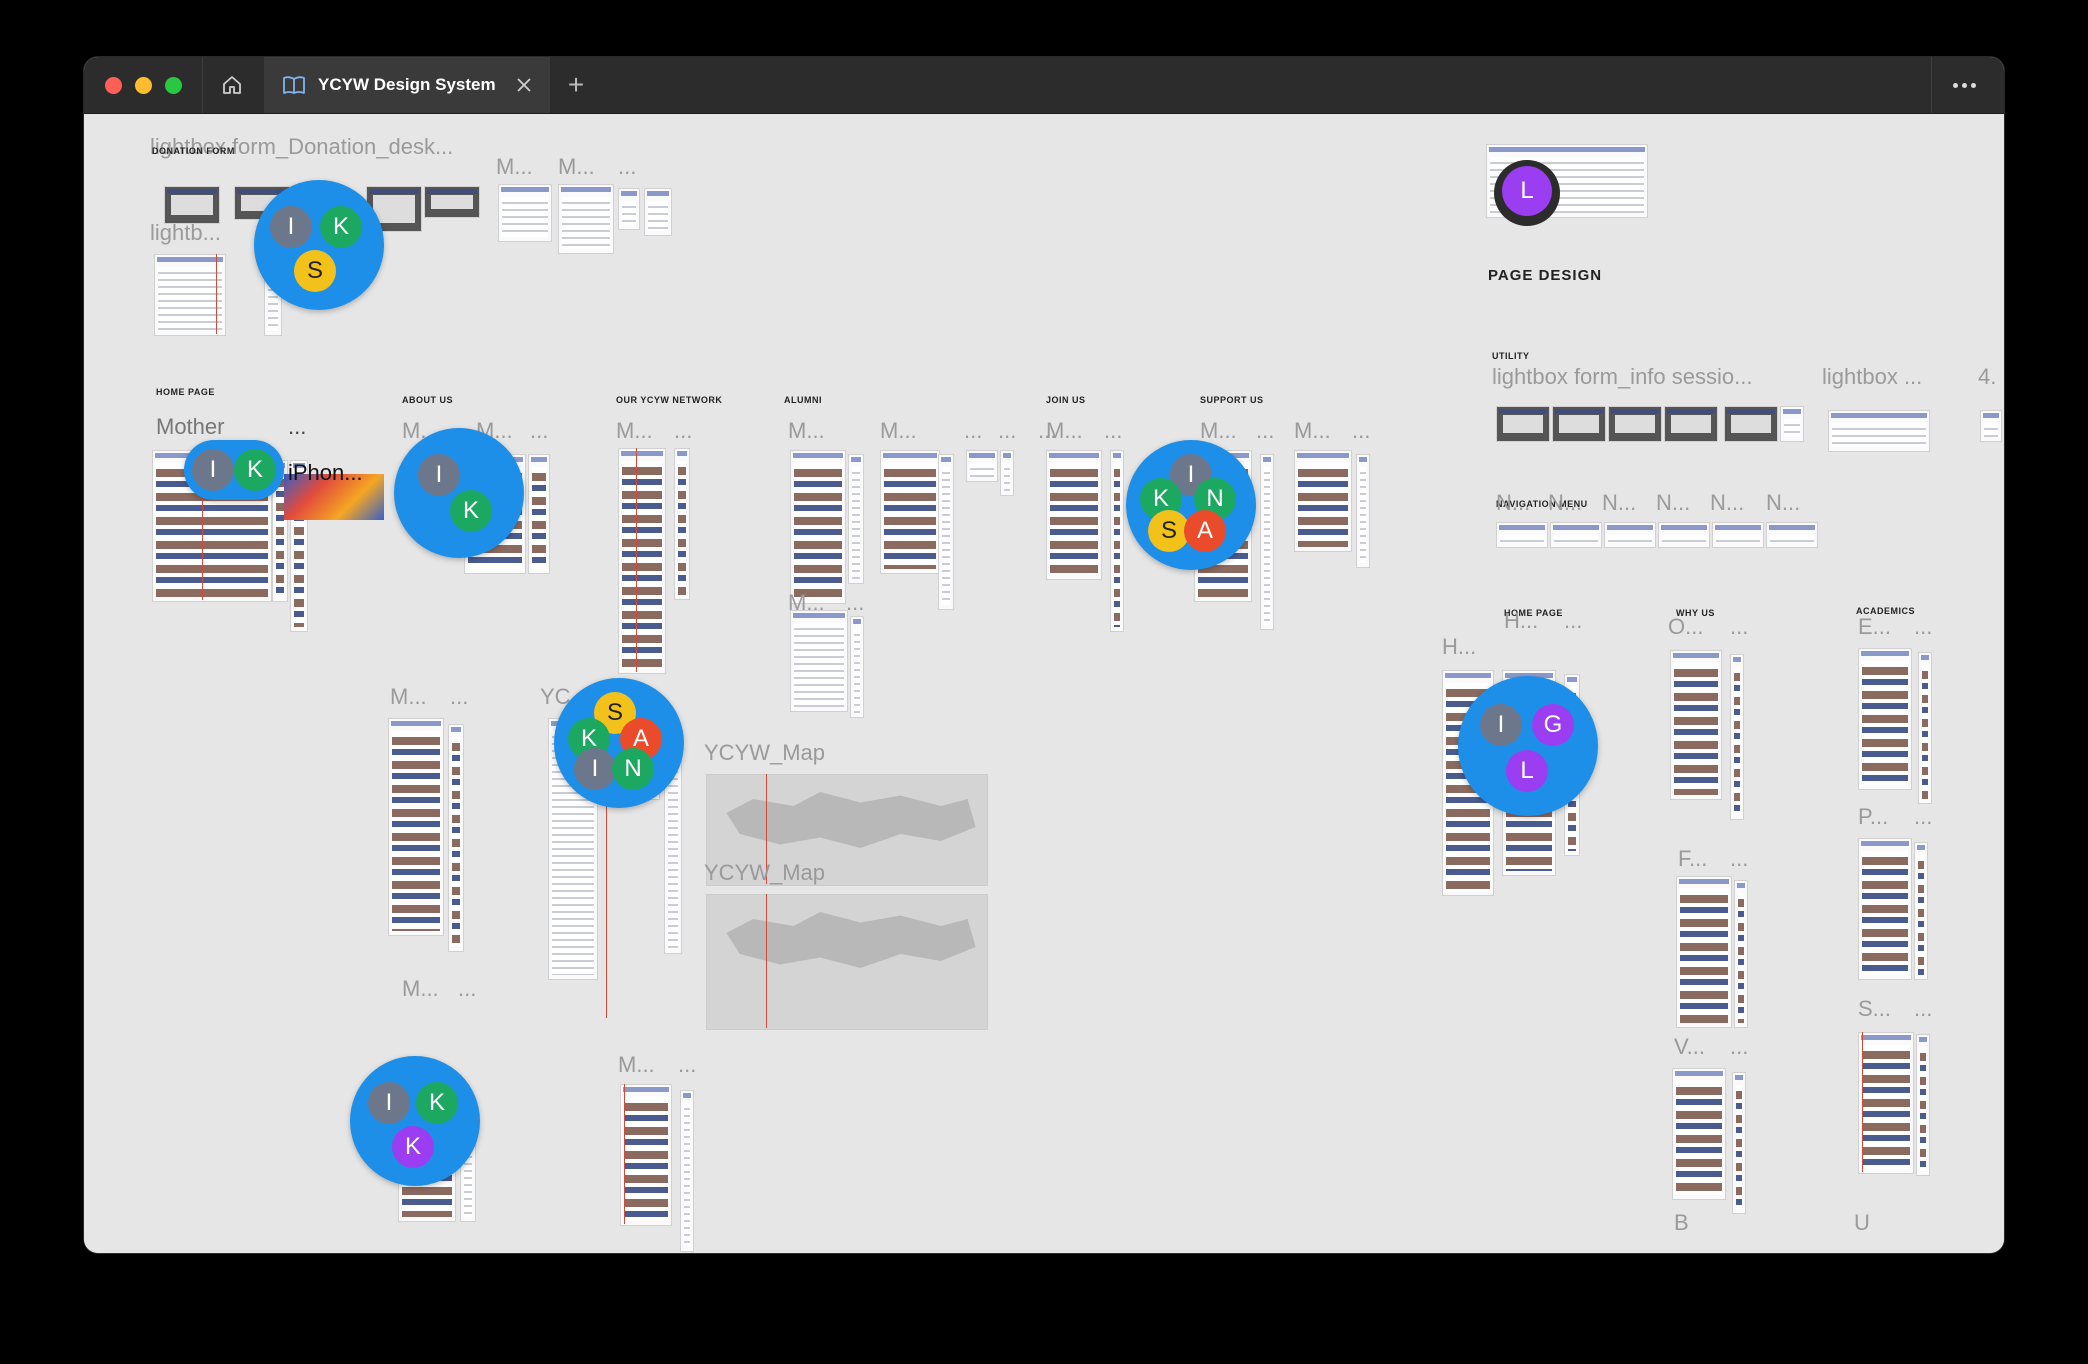 The height and width of the screenshot is (1364, 2088). Describe the element at coordinates (633, 769) in the screenshot. I see `avatar: N` at that location.